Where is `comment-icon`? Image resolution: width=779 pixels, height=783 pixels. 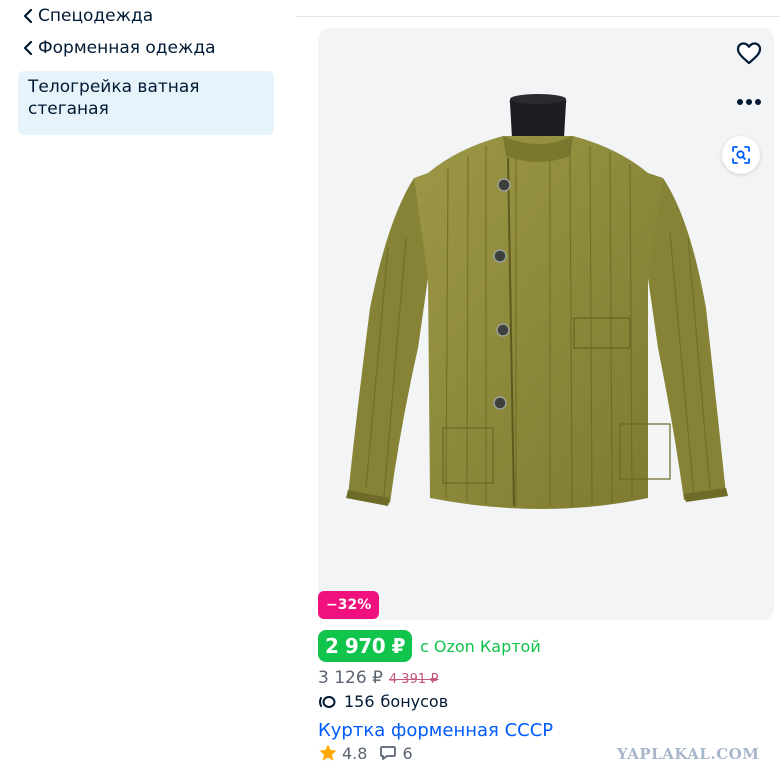
comment-icon is located at coordinates (388, 753).